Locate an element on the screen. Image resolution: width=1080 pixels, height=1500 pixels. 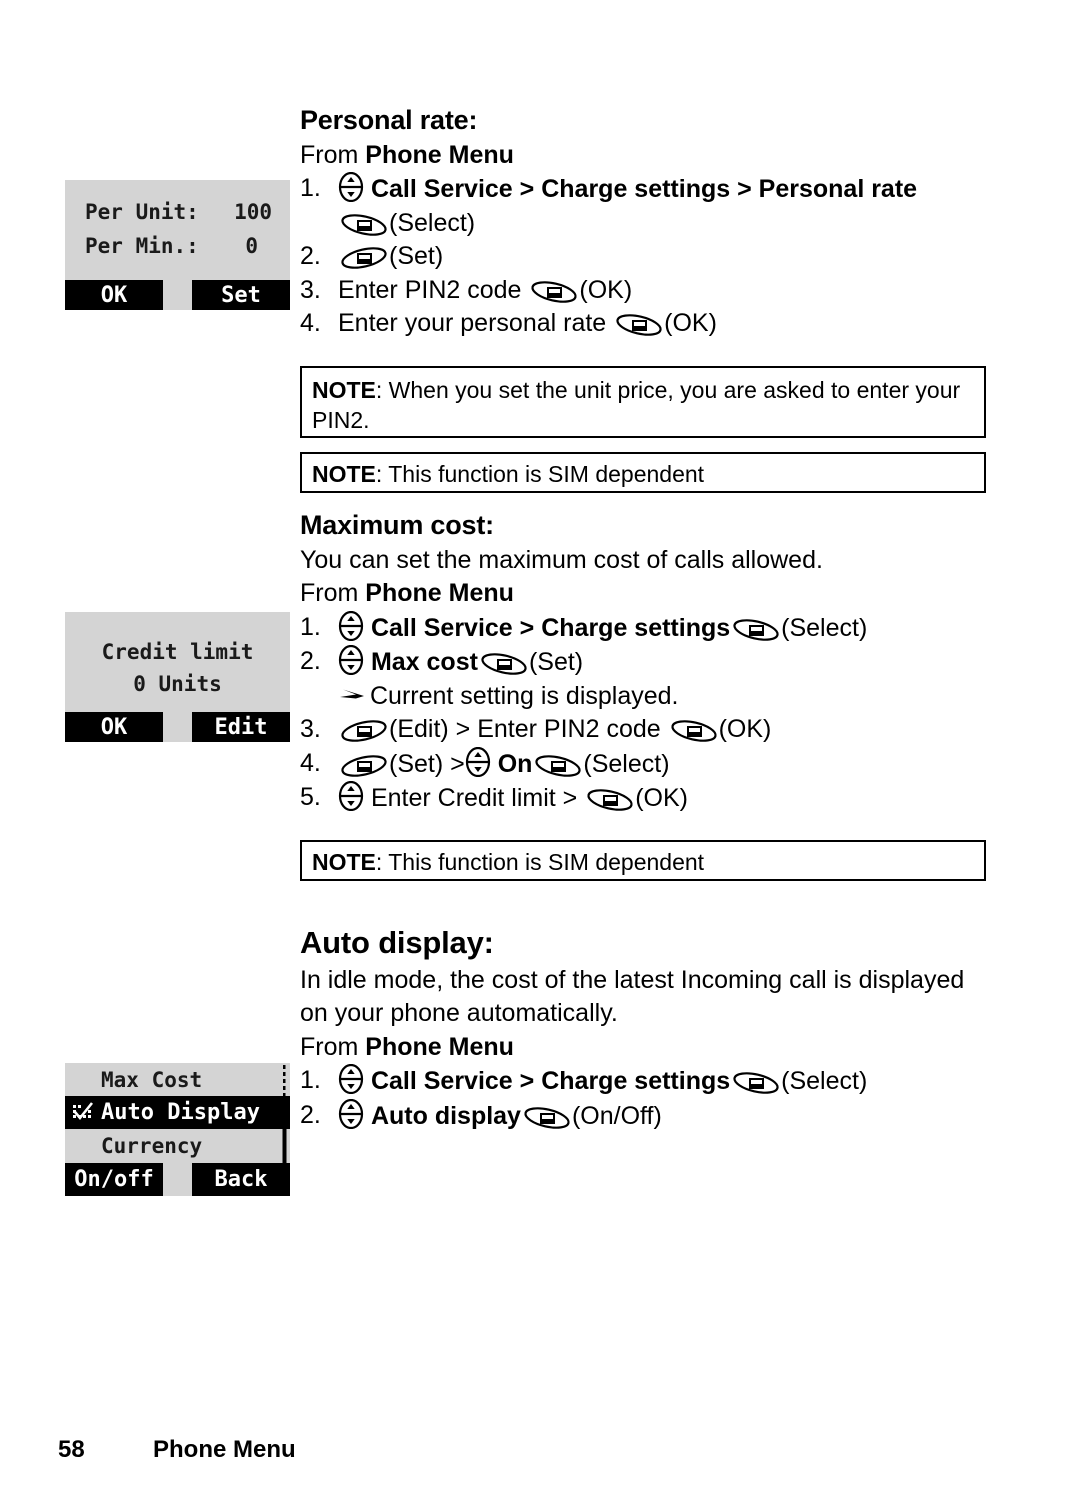
pr-gt-2: > is located at coordinates (744, 189).